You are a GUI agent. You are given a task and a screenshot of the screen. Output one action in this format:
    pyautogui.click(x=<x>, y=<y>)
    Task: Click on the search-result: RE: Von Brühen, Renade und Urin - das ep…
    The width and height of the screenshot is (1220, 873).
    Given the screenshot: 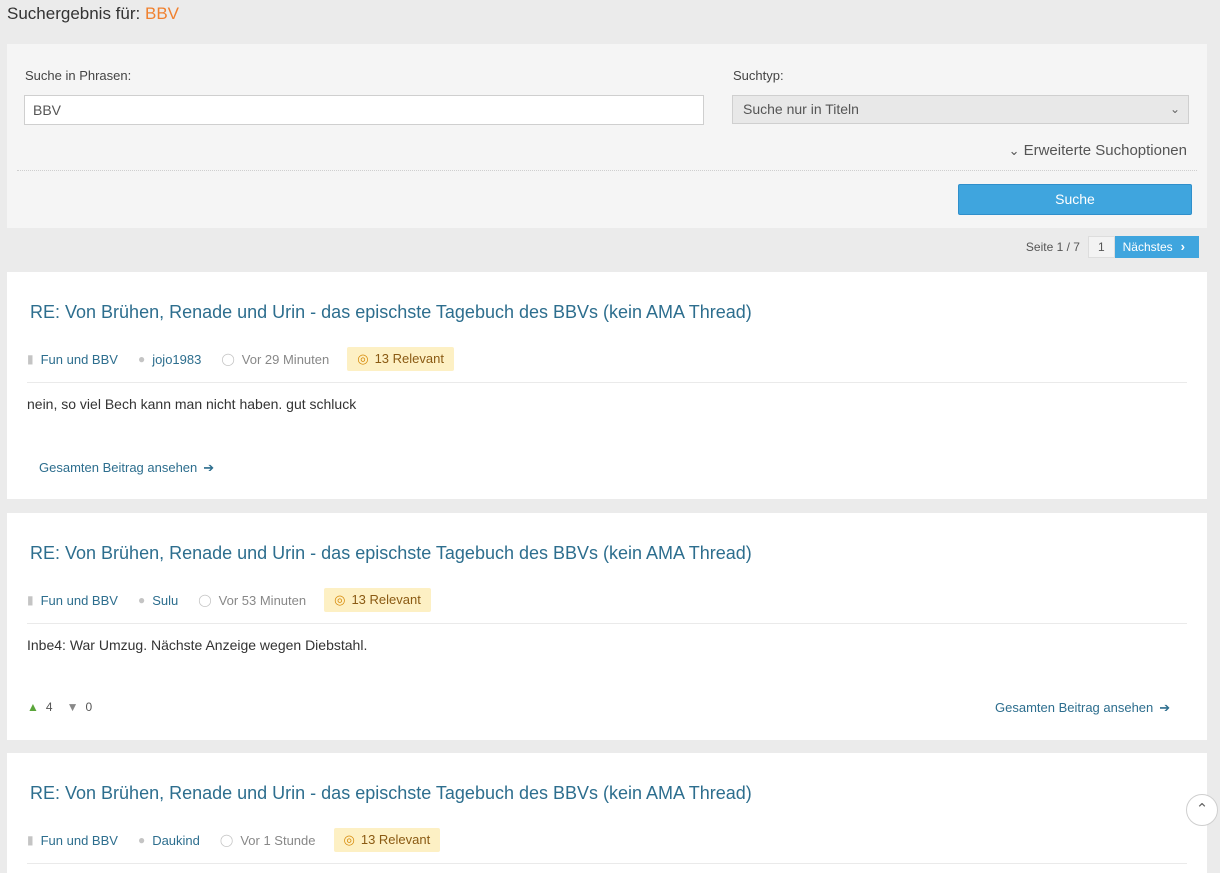 What is the action you would take?
    pyautogui.click(x=607, y=813)
    